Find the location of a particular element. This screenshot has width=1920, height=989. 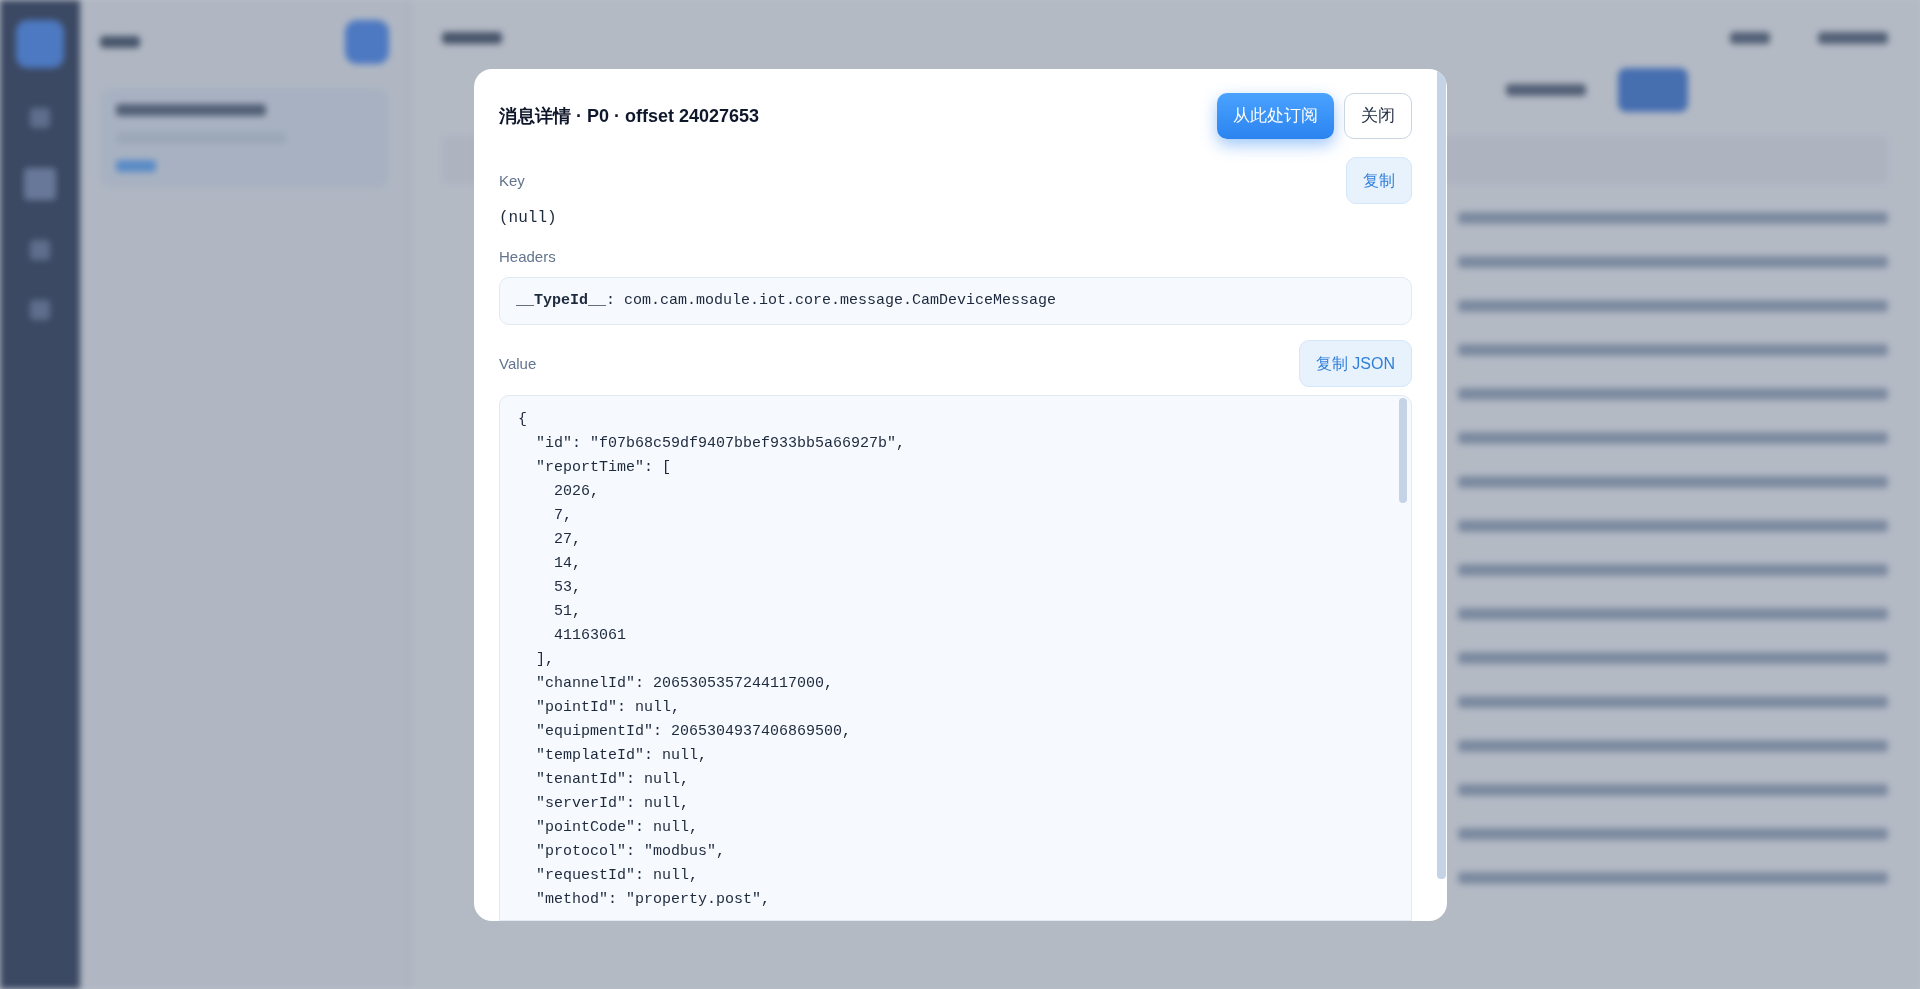

close-button: 关闭 is located at coordinates (1378, 116).